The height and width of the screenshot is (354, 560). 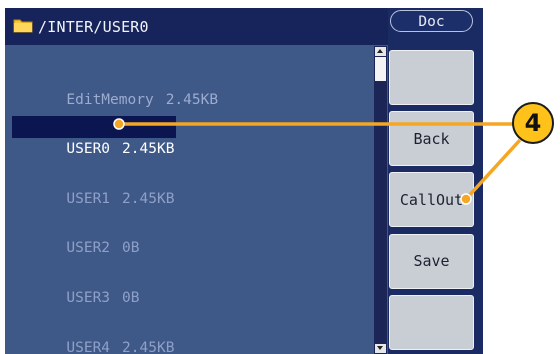 I want to click on leader-line-callout, so click(x=493, y=169).